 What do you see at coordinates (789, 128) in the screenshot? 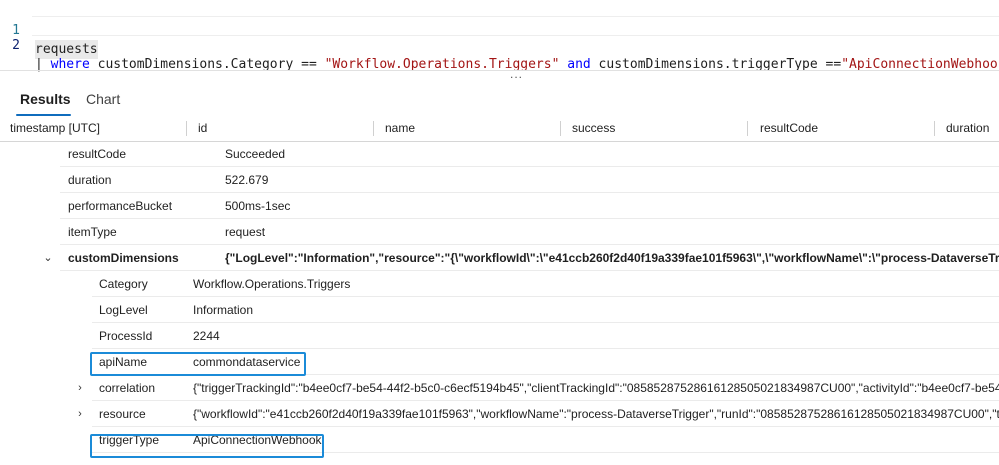
I see `column-header-resultcode: resultCode` at bounding box center [789, 128].